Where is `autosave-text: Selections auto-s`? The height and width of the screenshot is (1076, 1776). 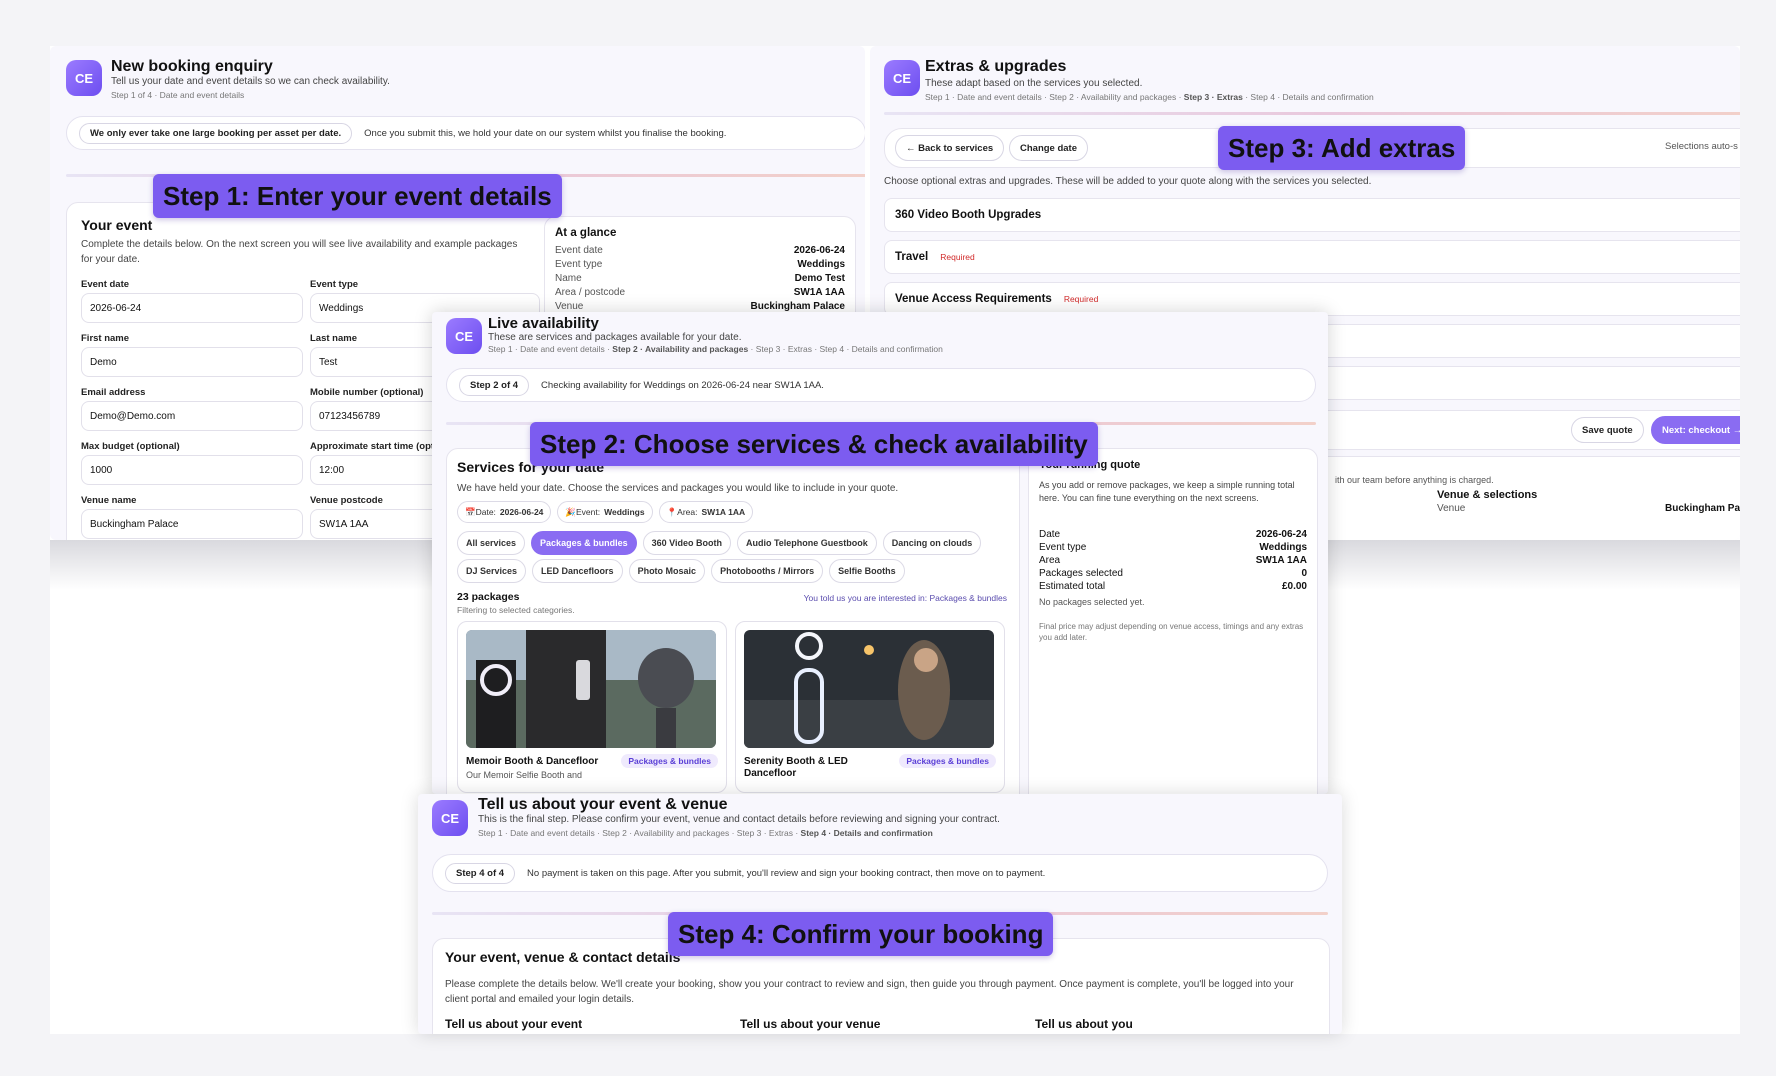 autosave-text: Selections auto-s is located at coordinates (1701, 146).